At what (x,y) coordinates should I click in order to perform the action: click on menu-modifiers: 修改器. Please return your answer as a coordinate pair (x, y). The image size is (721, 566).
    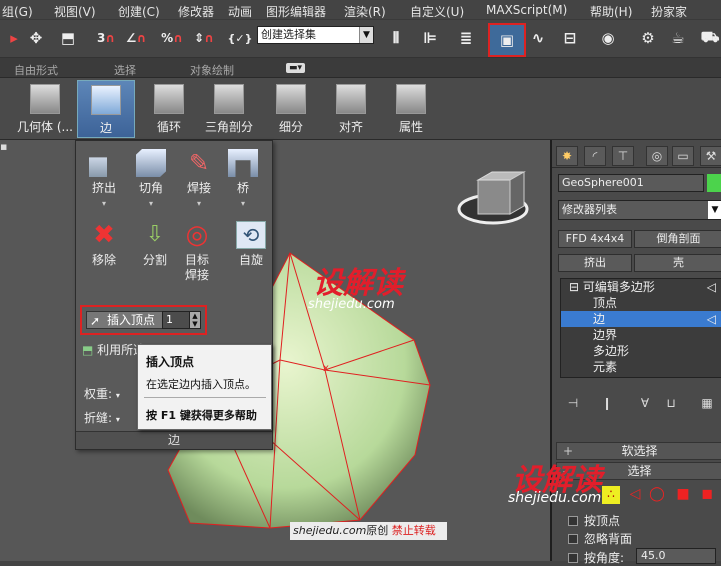
    Looking at the image, I should click on (196, 11).